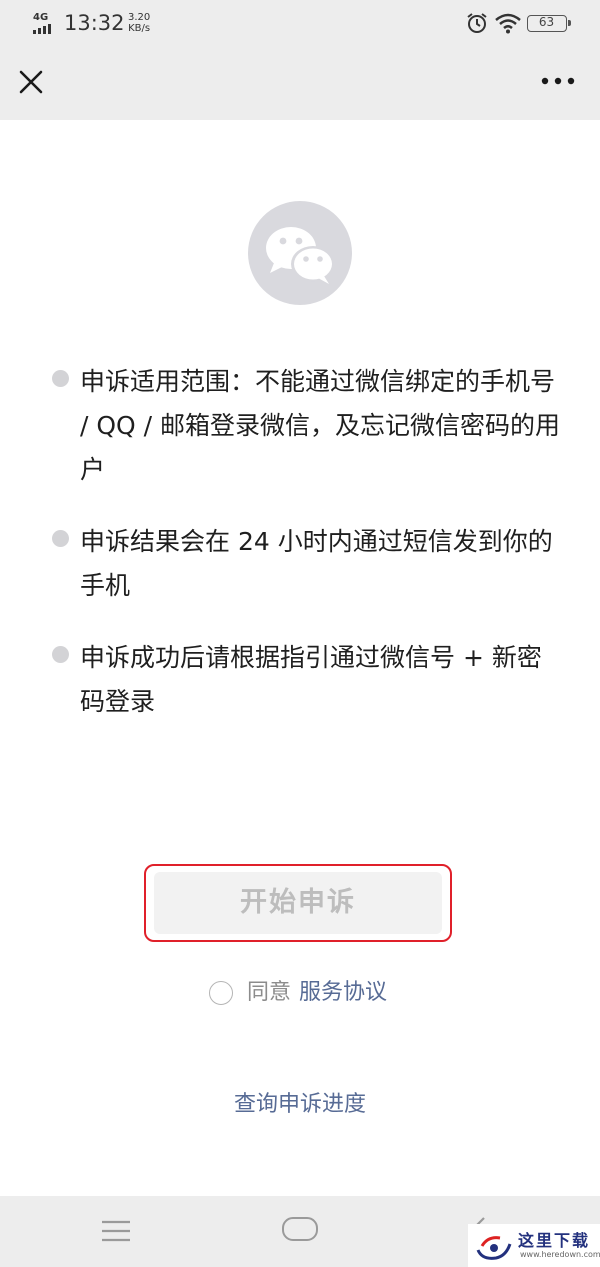 The height and width of the screenshot is (1267, 600). What do you see at coordinates (31, 82) in the screenshot?
I see `close-icon` at bounding box center [31, 82].